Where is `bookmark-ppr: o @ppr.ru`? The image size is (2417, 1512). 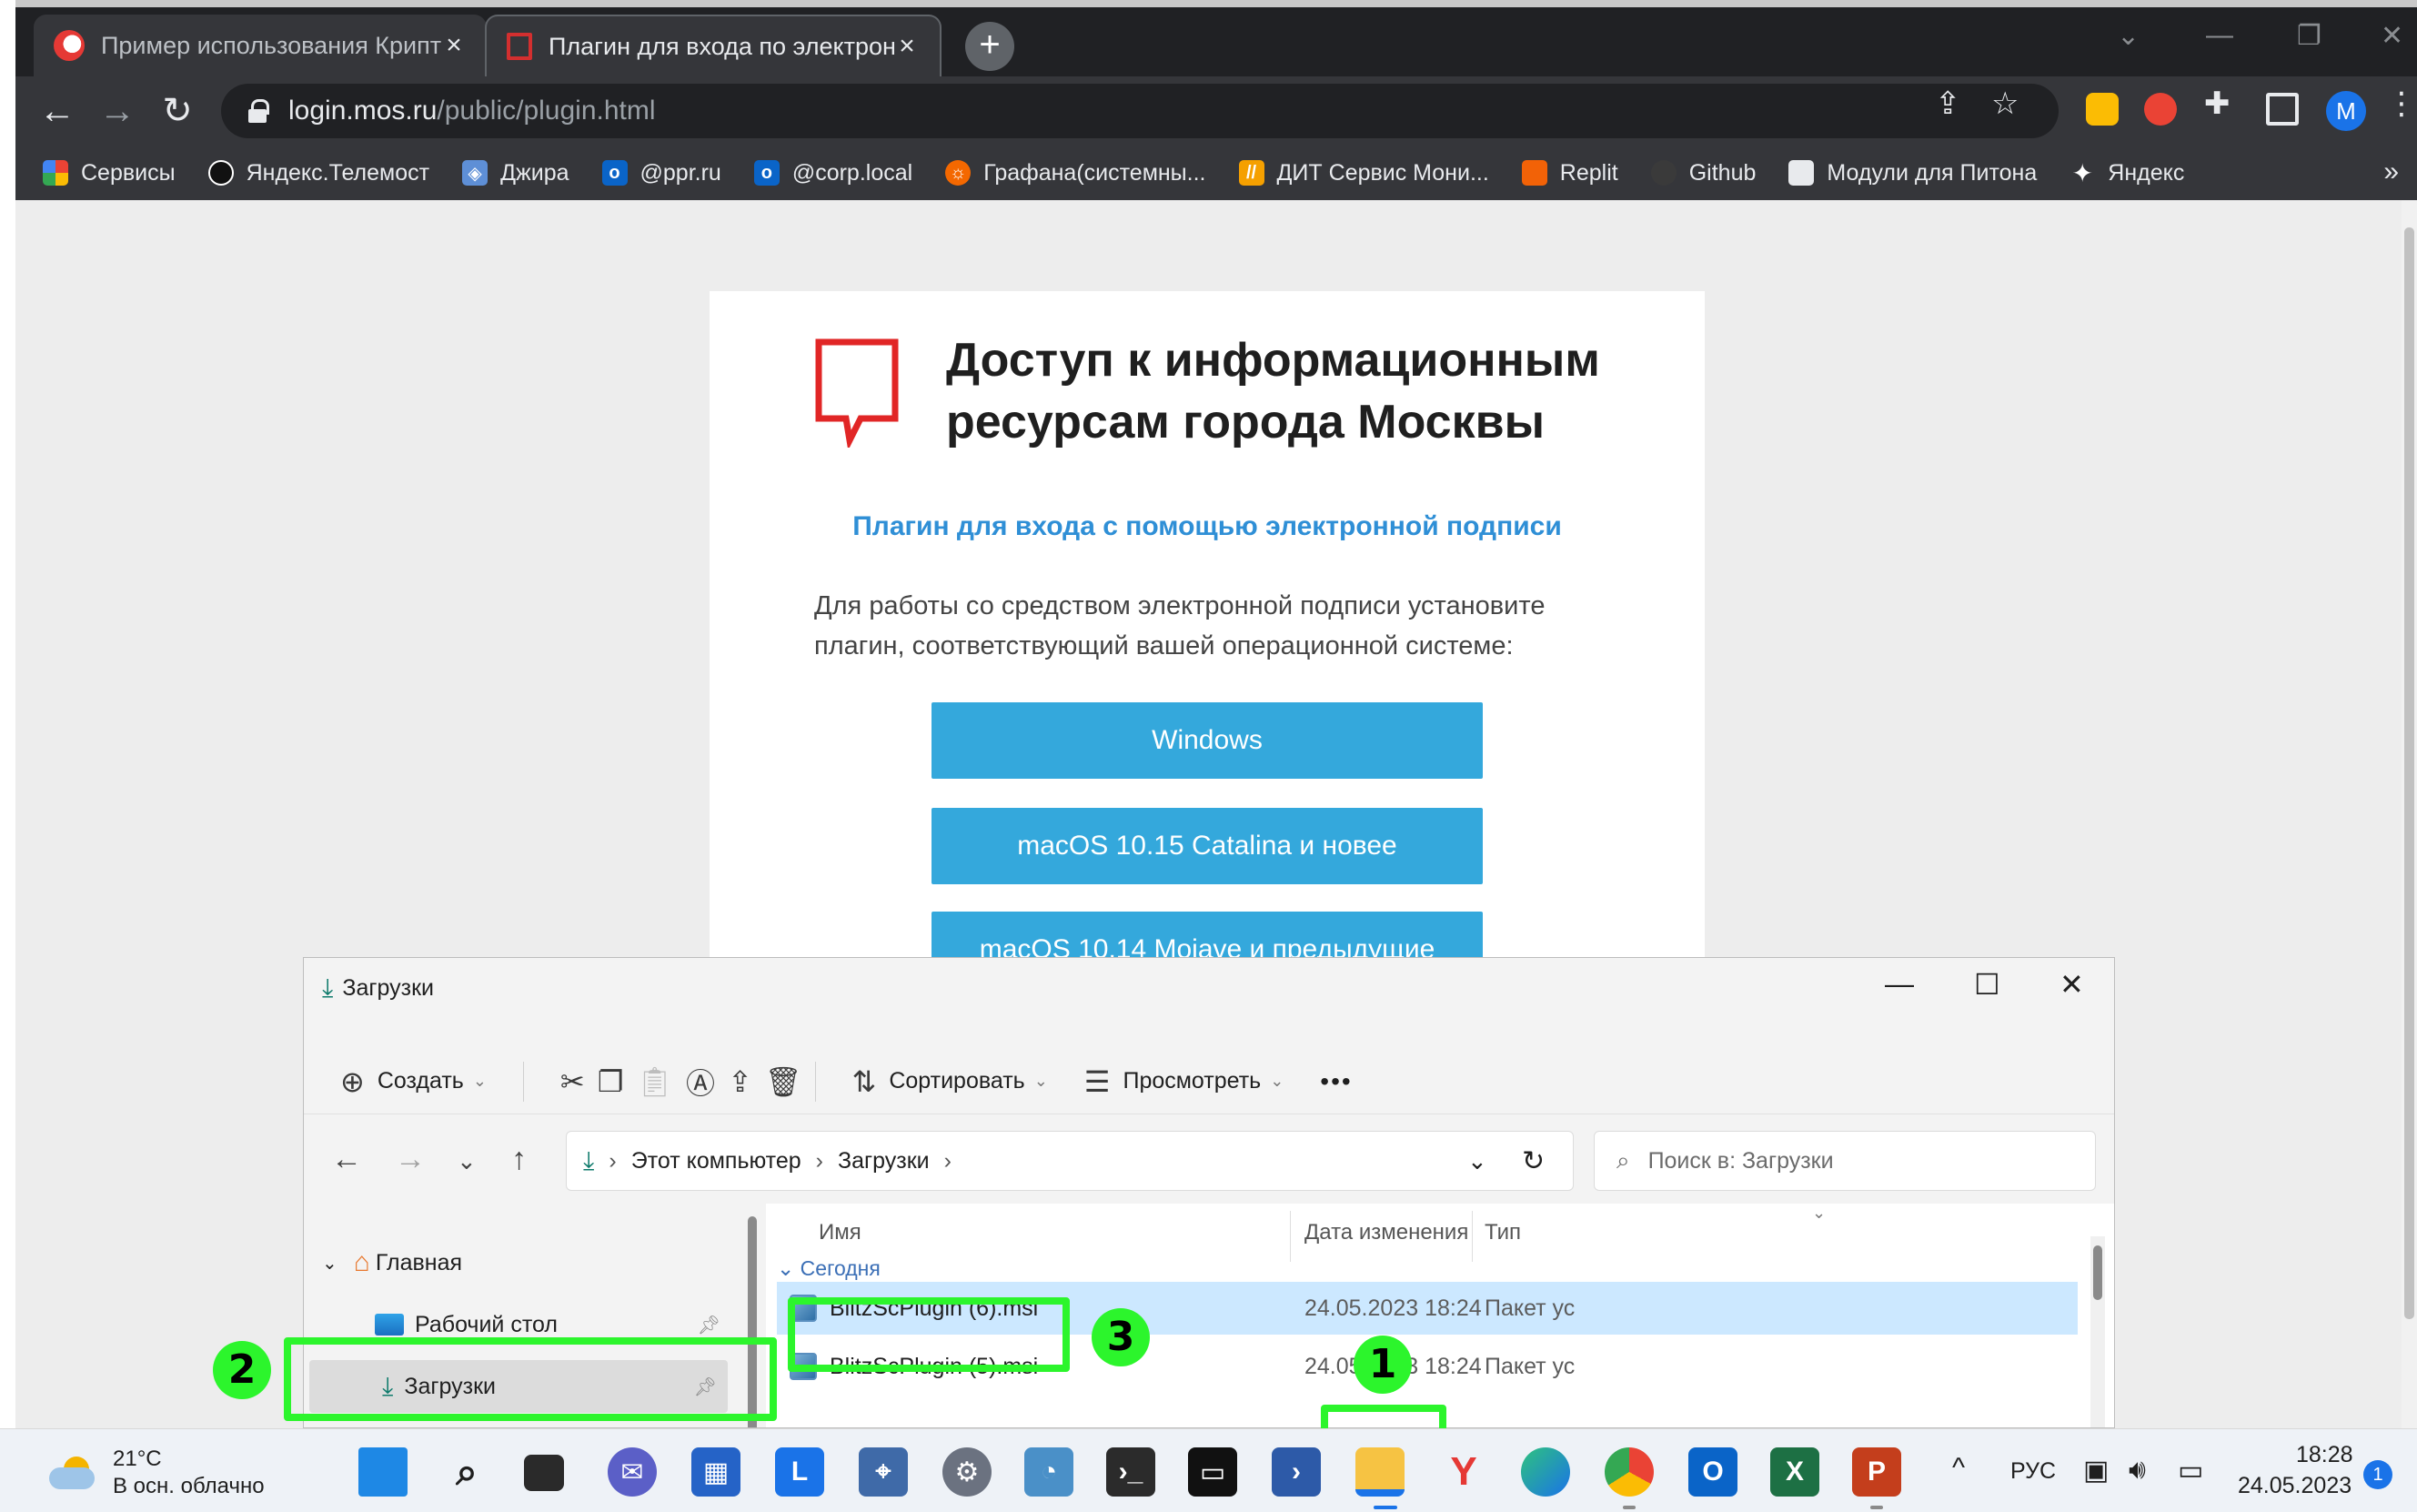
bookmark-ppr: o @ppr.ru is located at coordinates (661, 173).